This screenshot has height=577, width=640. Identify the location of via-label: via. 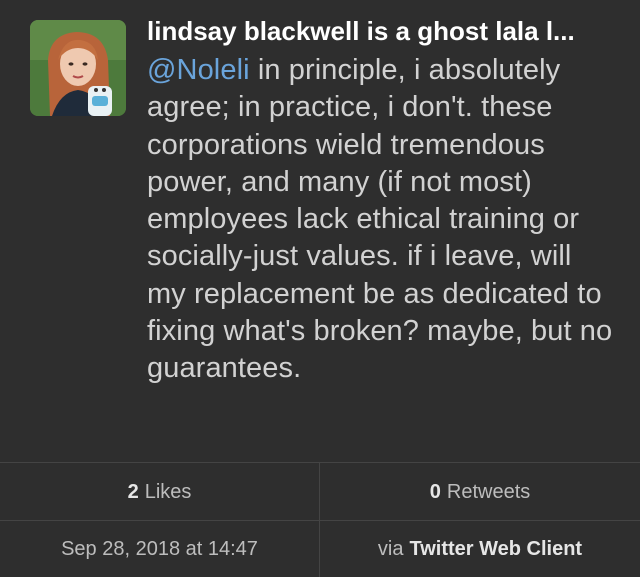
(390, 548).